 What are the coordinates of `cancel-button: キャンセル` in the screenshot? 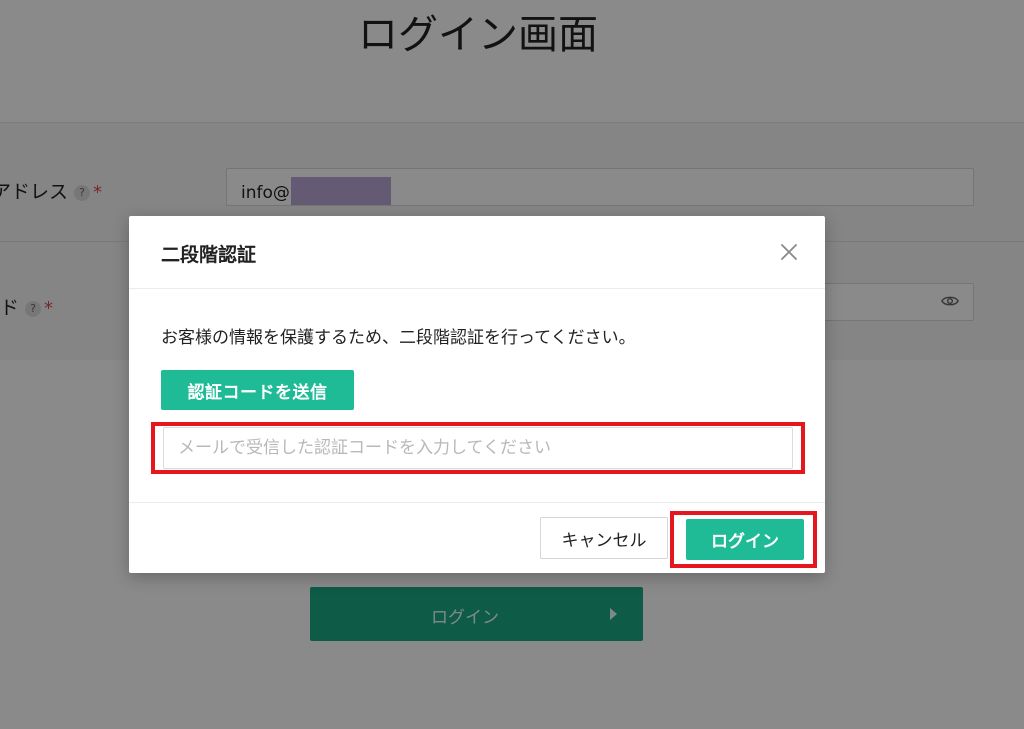 It's located at (604, 538).